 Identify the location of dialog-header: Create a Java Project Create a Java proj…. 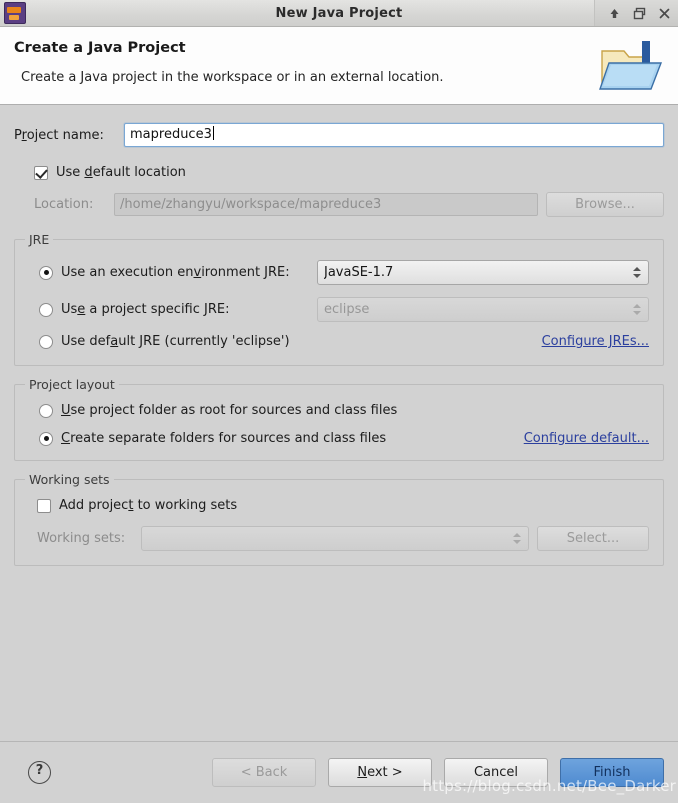
(339, 66).